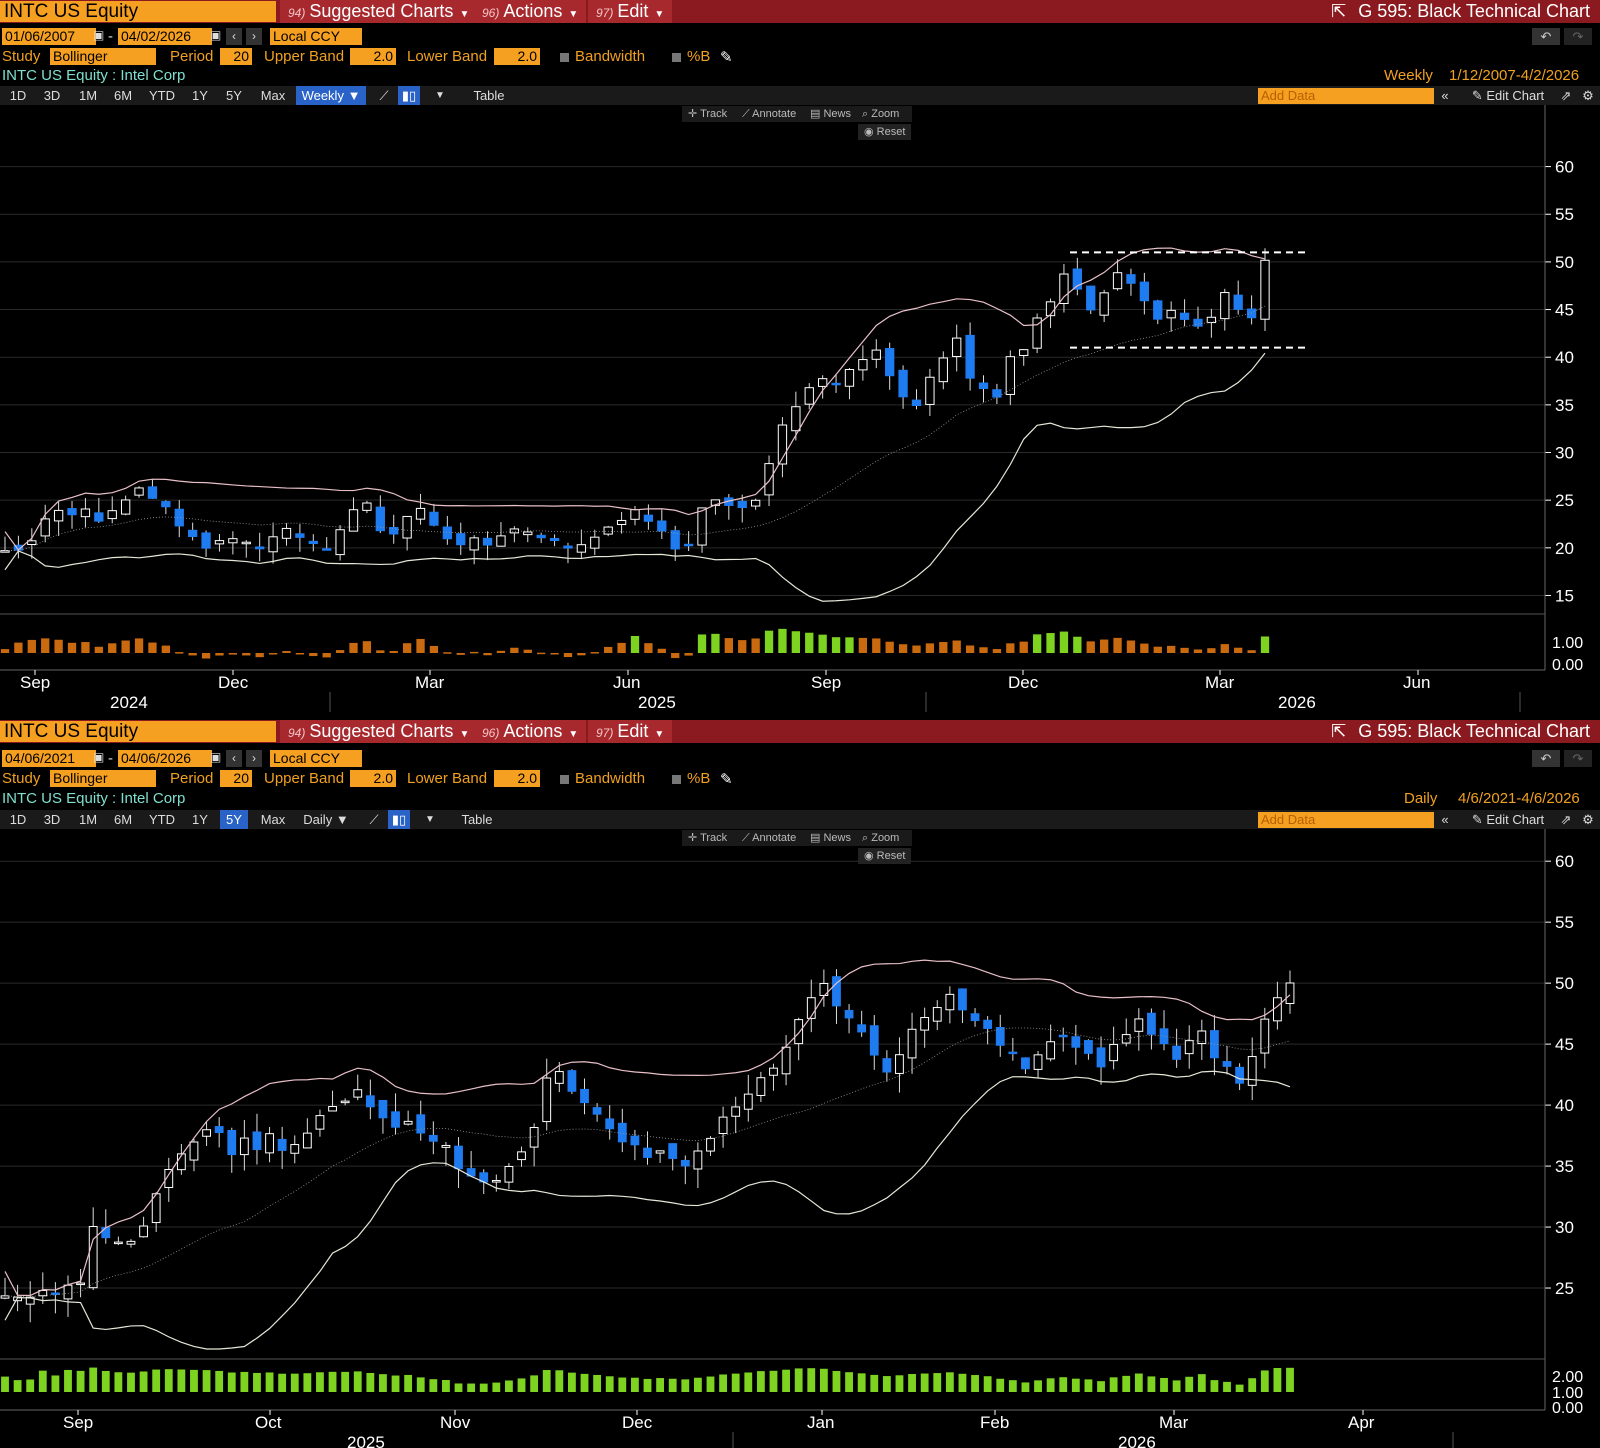 The width and height of the screenshot is (1600, 1448). I want to click on start-date-field: 04/06/2021, so click(49, 758).